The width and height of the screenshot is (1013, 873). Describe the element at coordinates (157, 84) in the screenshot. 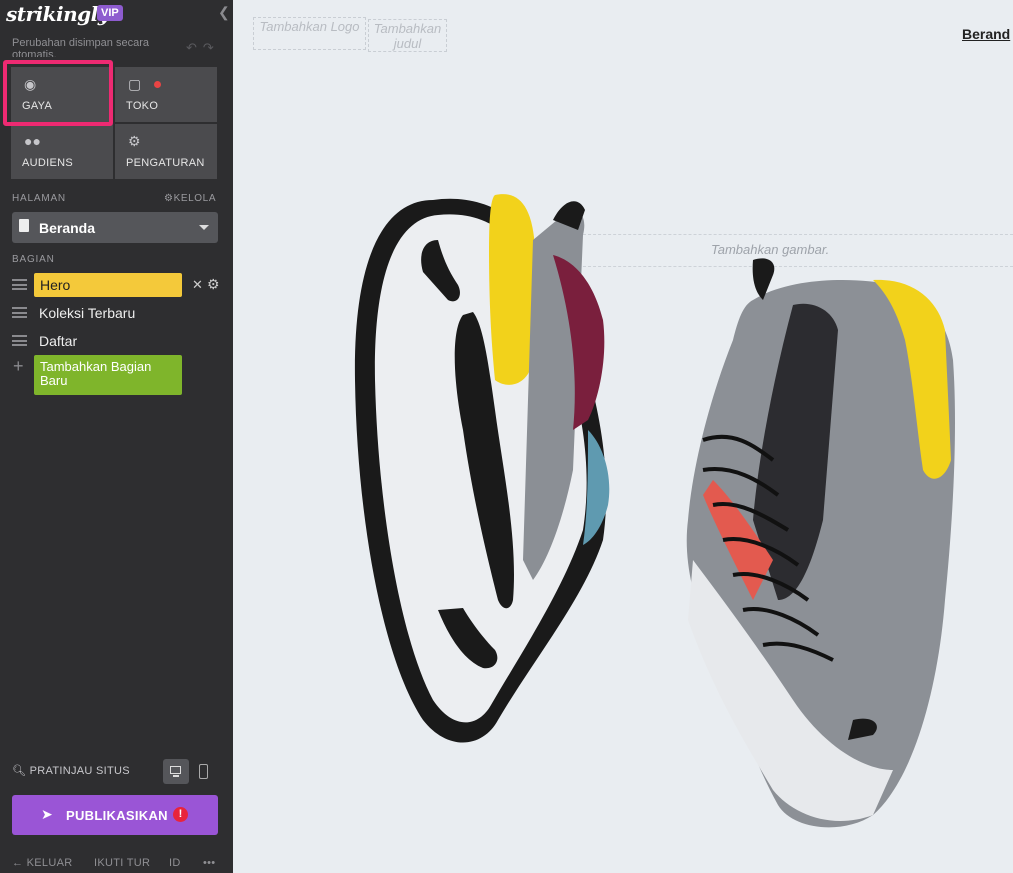

I see `notification-dot` at that location.